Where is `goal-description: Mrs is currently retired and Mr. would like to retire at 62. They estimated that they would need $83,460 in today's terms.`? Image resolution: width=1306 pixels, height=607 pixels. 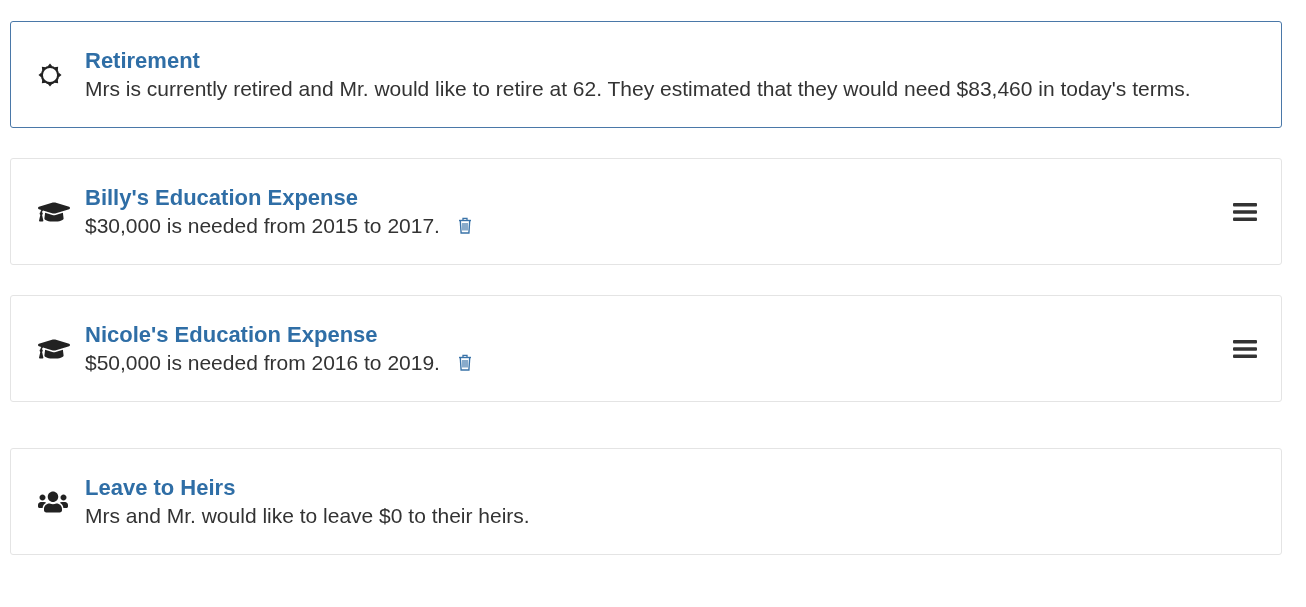
goal-description: Mrs is currently retired and Mr. would like to retire at 62. They estimated that they would need $83,460 in today's terms. is located at coordinates (638, 89).